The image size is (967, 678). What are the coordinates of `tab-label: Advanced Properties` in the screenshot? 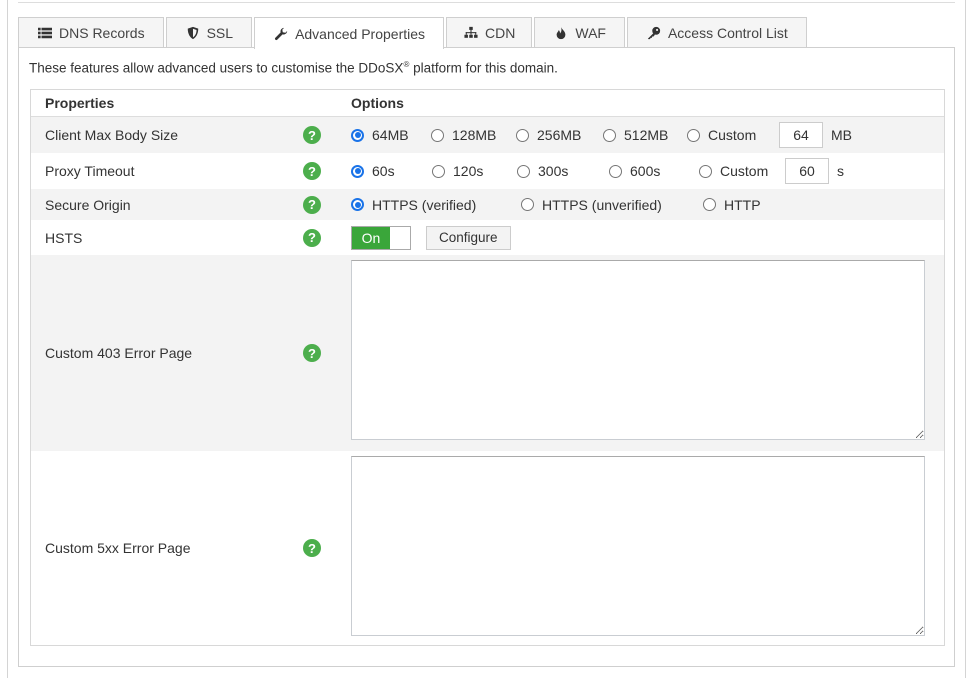 It's located at (360, 33).